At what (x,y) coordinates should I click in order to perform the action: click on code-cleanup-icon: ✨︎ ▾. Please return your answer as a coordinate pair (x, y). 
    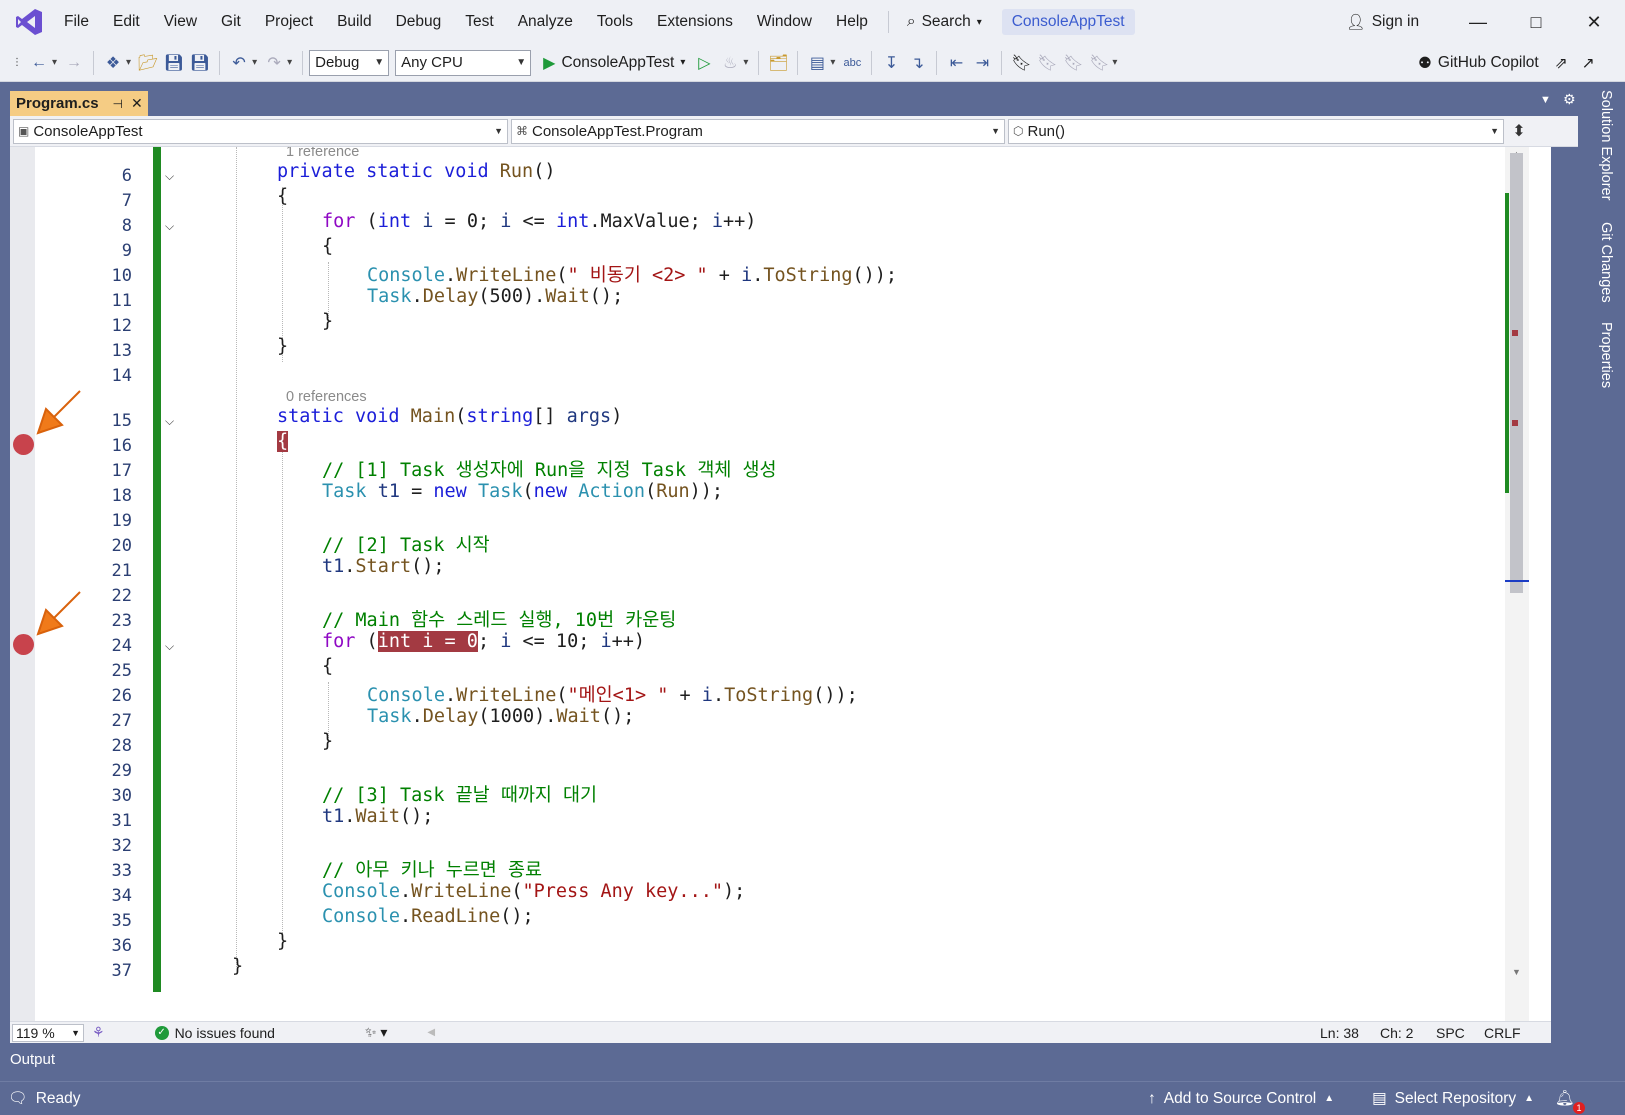
    Looking at the image, I should click on (376, 1032).